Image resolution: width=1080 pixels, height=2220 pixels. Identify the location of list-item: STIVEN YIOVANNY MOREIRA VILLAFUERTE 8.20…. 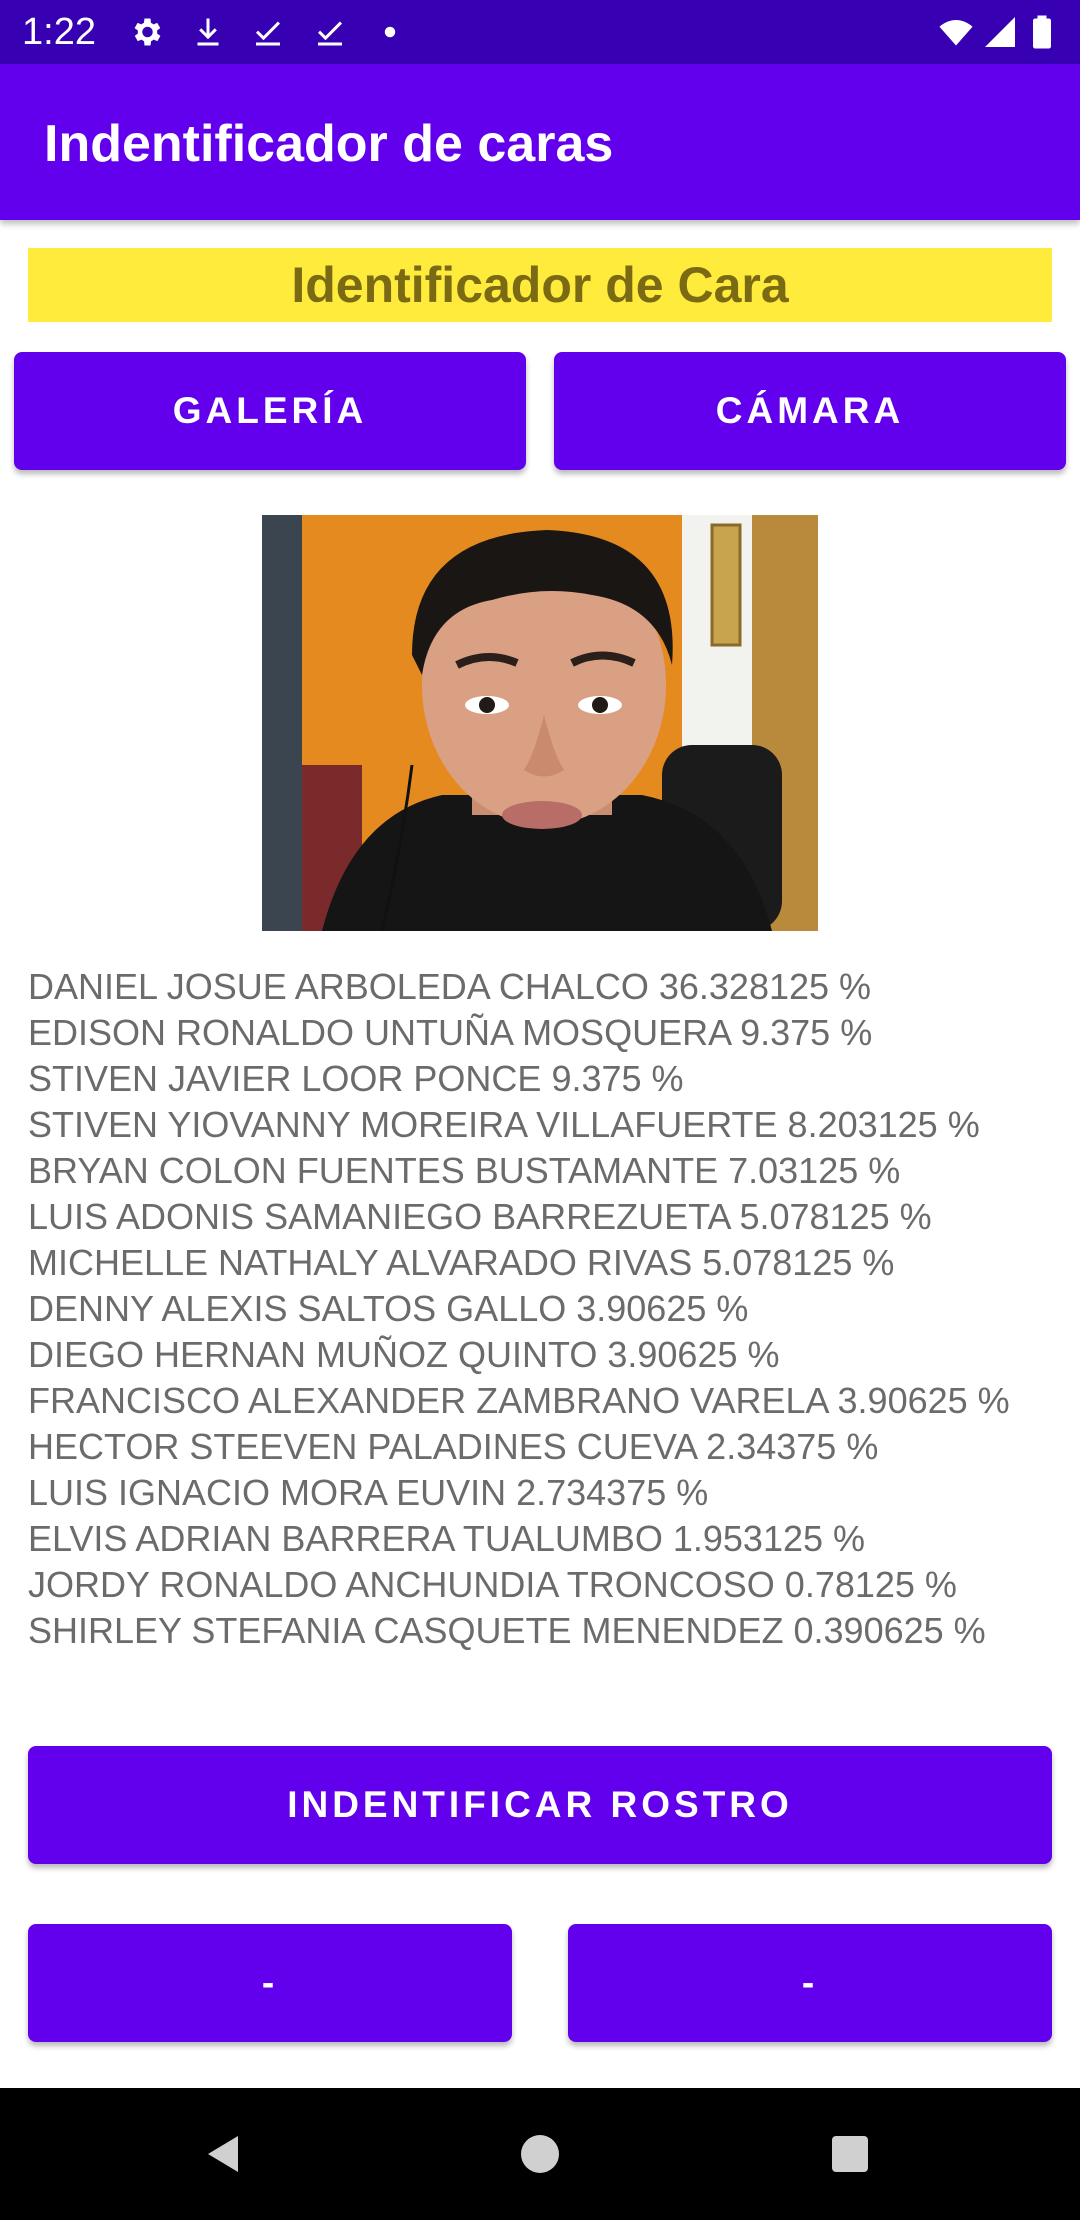
(504, 1124).